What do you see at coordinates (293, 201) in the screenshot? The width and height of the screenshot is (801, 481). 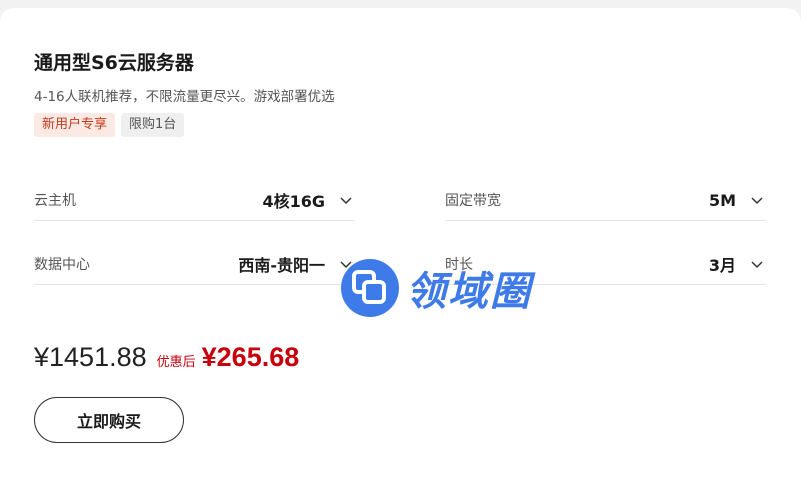 I see `host-spec-value: 4核16G` at bounding box center [293, 201].